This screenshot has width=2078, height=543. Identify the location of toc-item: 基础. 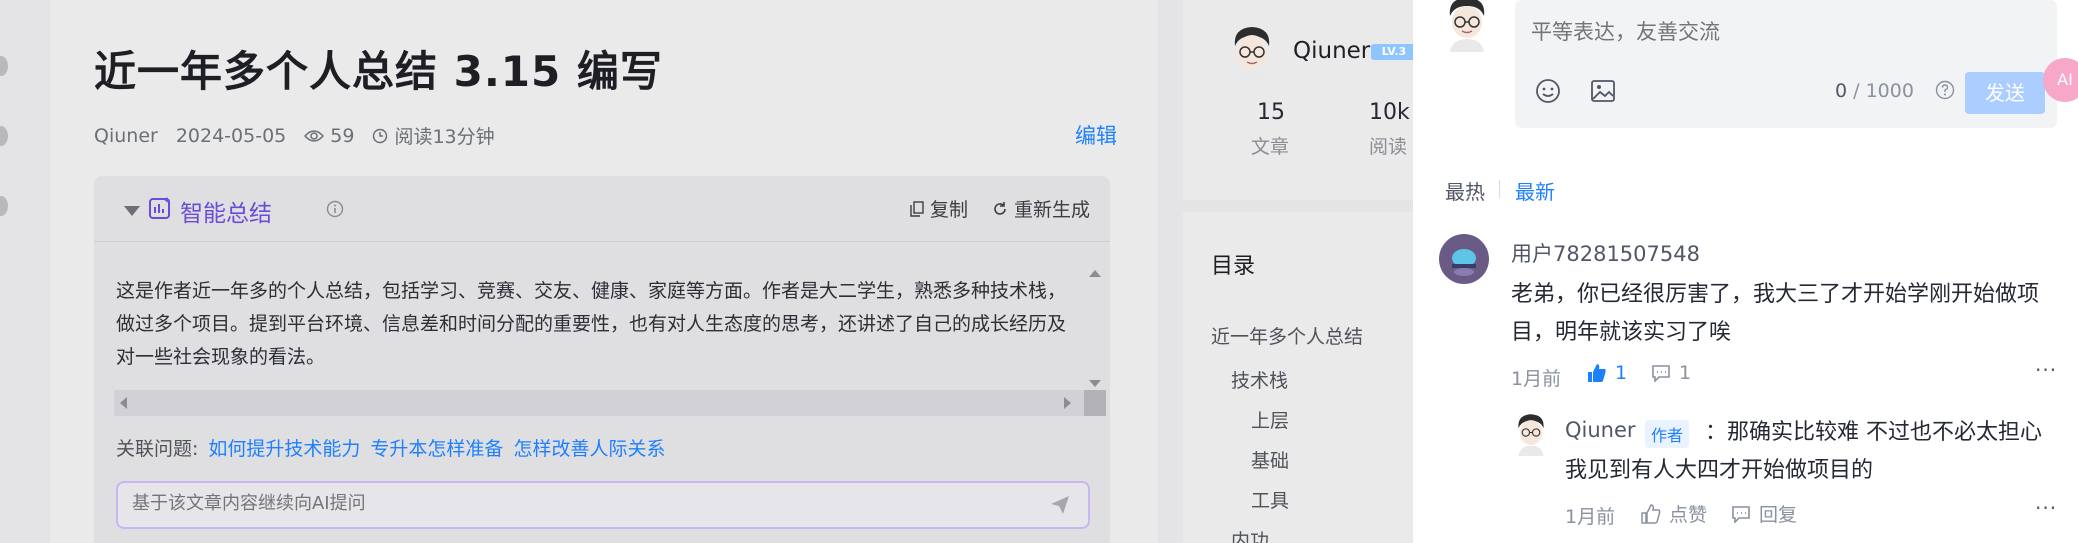
(1270, 459).